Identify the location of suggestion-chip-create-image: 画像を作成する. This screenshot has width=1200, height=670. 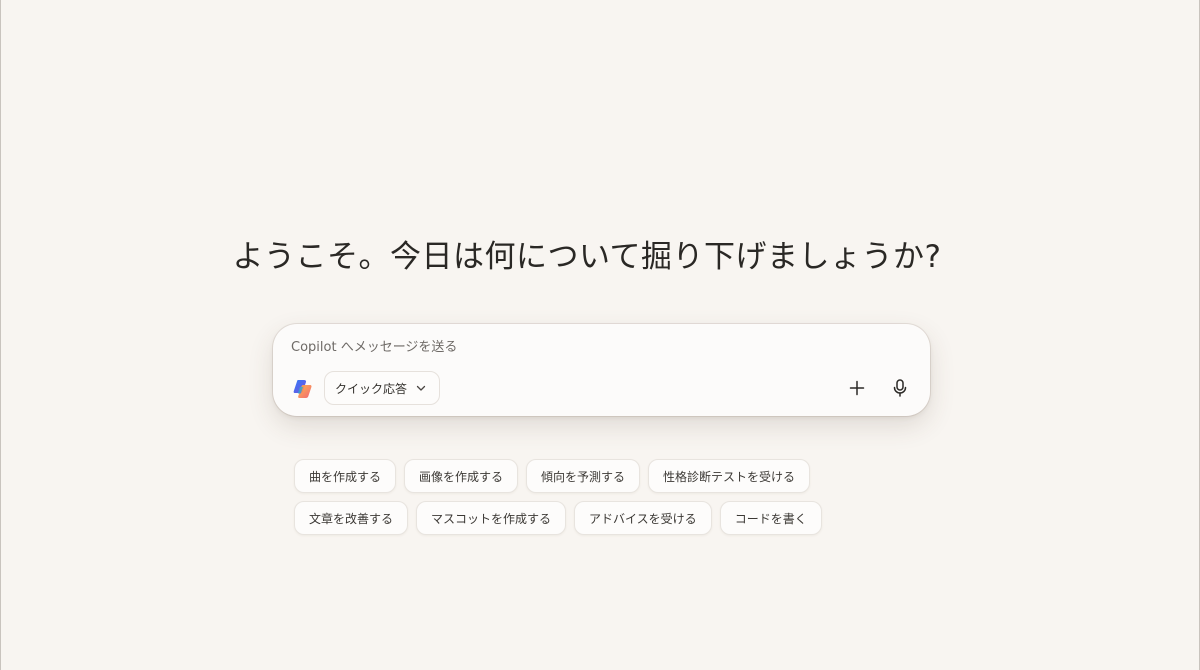
(461, 476).